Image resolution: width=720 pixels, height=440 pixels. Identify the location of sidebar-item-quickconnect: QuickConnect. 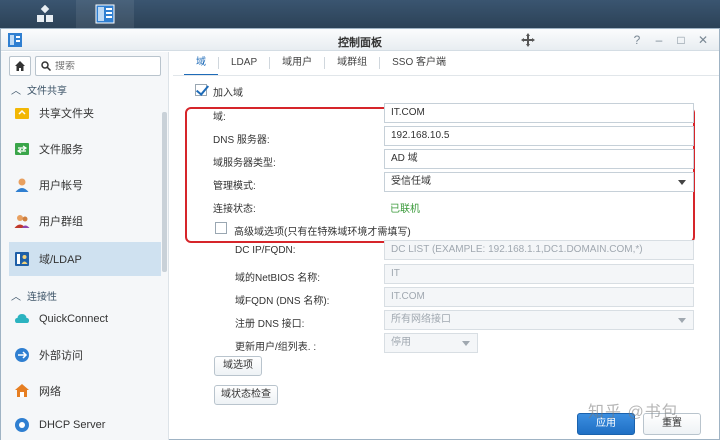
(85, 319).